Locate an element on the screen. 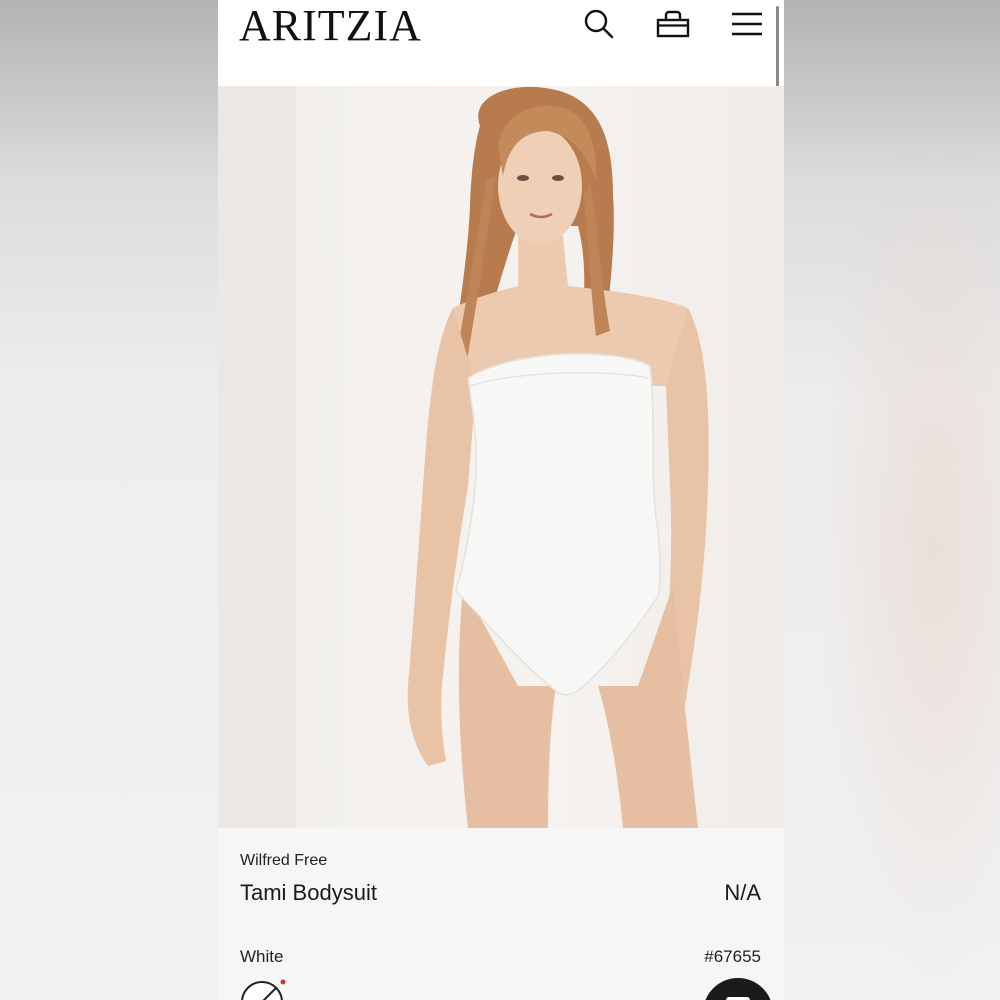 The image size is (1000, 1000). selected-color-label: White is located at coordinates (262, 956).